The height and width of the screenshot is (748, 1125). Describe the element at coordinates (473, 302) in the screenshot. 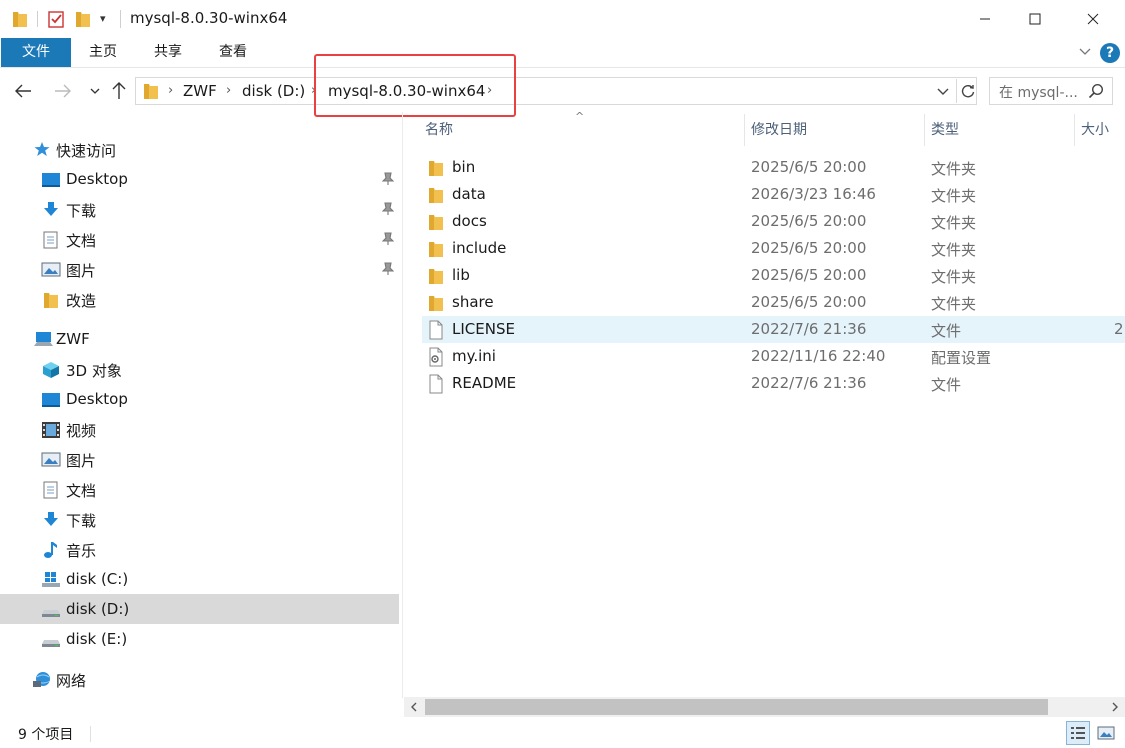

I see `file-name: share` at that location.